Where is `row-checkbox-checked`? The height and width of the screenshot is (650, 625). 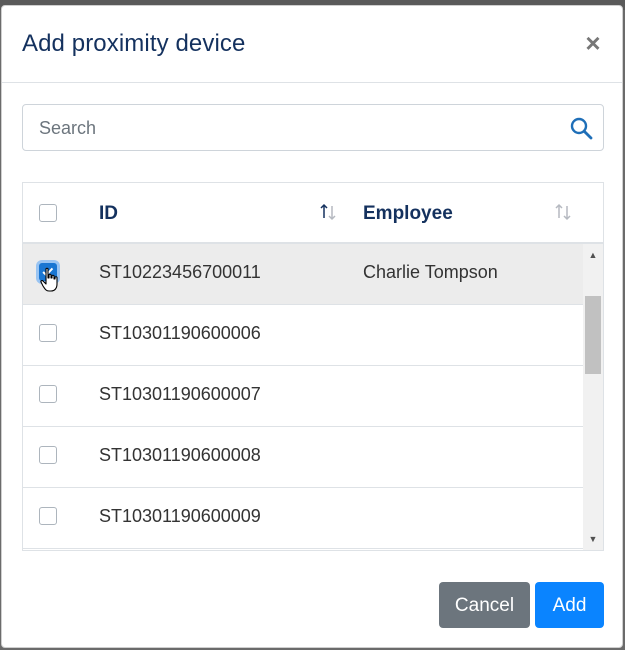
row-checkbox-checked is located at coordinates (48, 272).